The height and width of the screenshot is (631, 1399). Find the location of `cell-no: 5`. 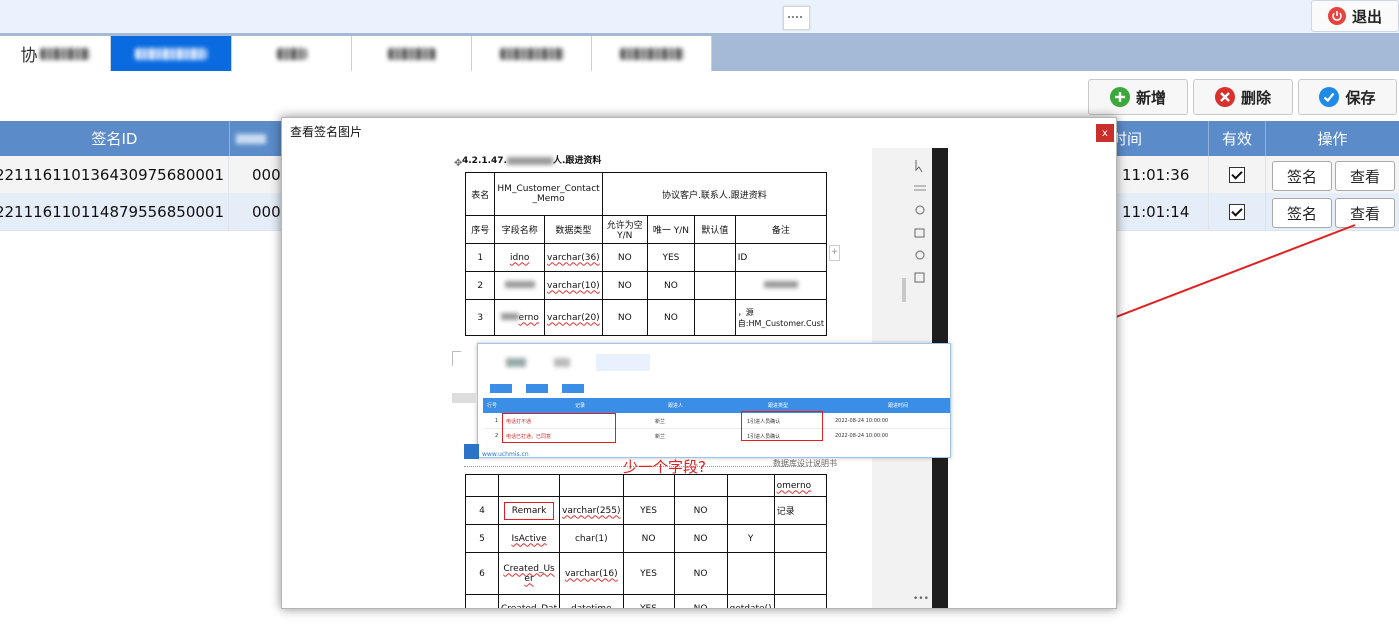

cell-no: 5 is located at coordinates (482, 538).